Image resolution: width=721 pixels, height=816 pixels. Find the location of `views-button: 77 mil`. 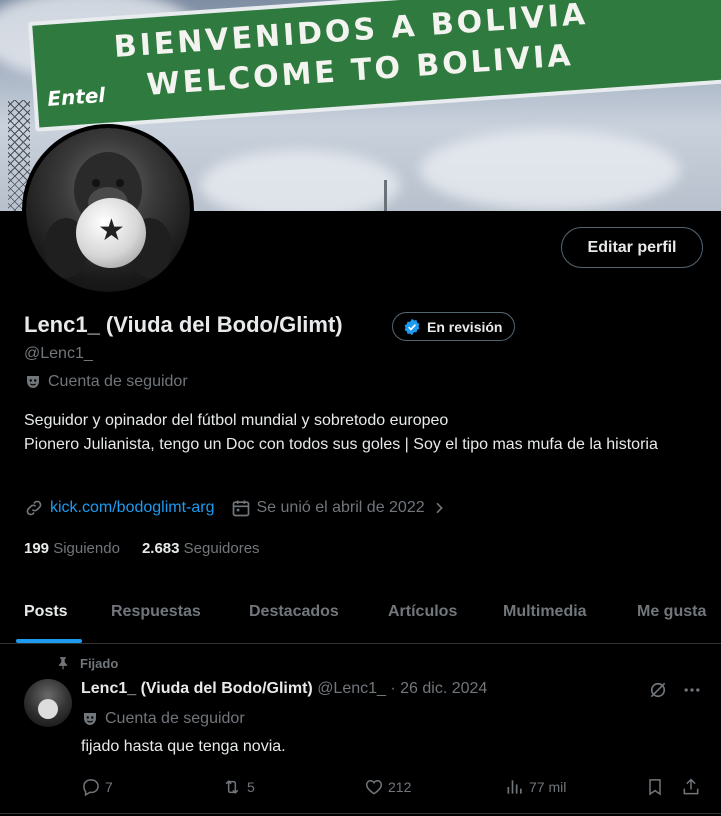

views-button: 77 mil is located at coordinates (535, 787).